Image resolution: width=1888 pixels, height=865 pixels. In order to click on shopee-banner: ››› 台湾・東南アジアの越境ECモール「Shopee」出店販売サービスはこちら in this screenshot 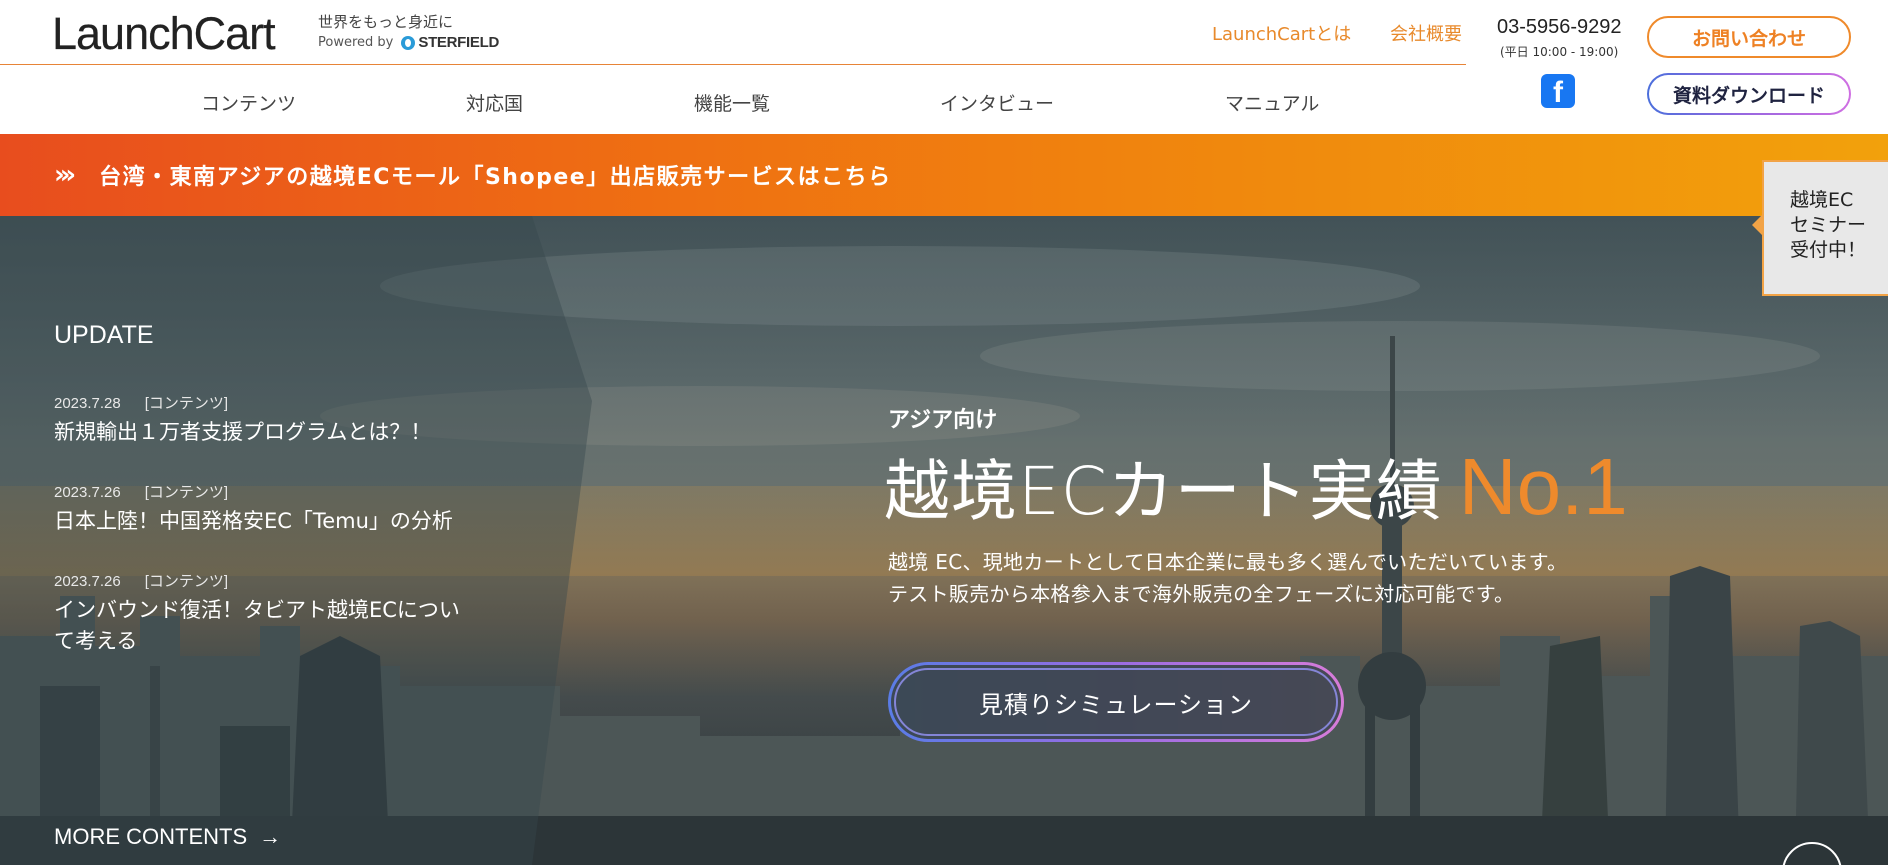, I will do `click(944, 175)`.